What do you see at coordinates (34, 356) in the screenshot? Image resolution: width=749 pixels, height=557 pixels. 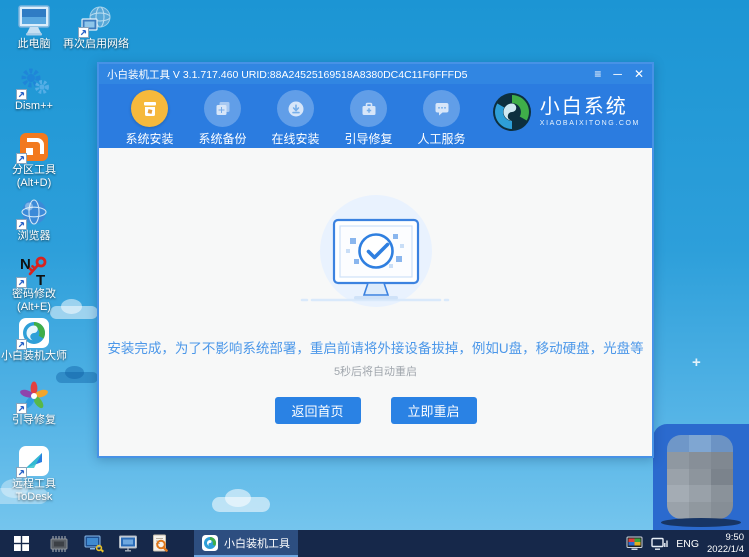 I see `desktop-icon-label: 小白装机大师` at bounding box center [34, 356].